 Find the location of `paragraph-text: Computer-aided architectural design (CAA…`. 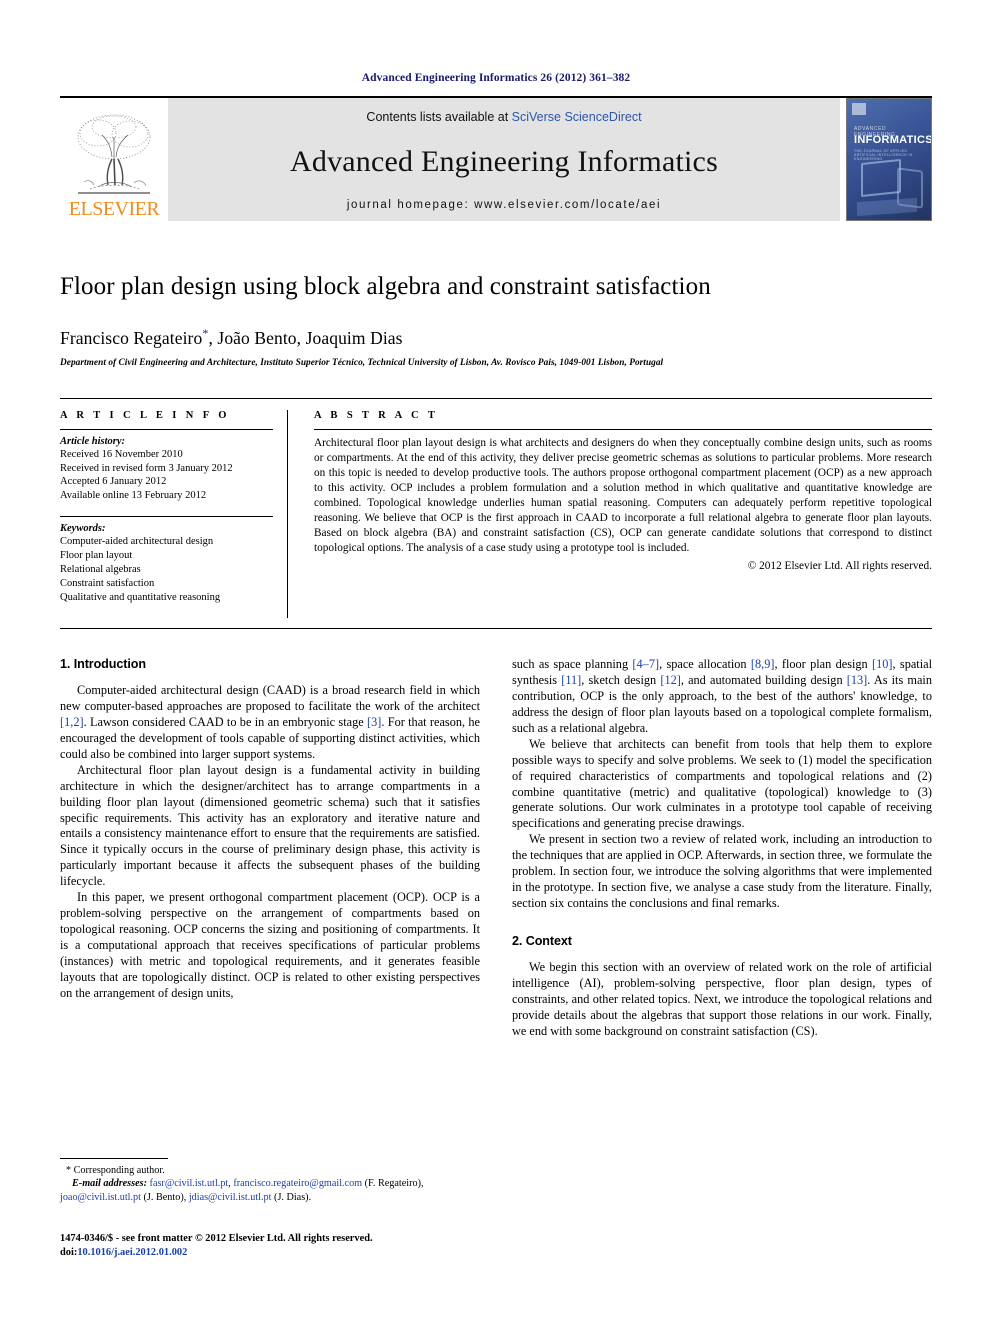

paragraph-text: Computer-aided architectural design (CAA… is located at coordinates (270, 698).